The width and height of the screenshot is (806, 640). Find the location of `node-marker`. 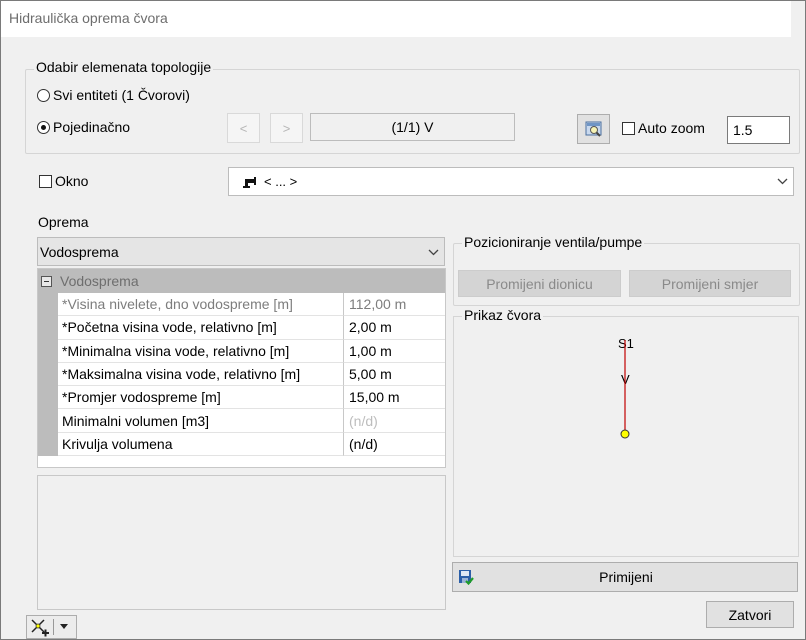

node-marker is located at coordinates (625, 434).